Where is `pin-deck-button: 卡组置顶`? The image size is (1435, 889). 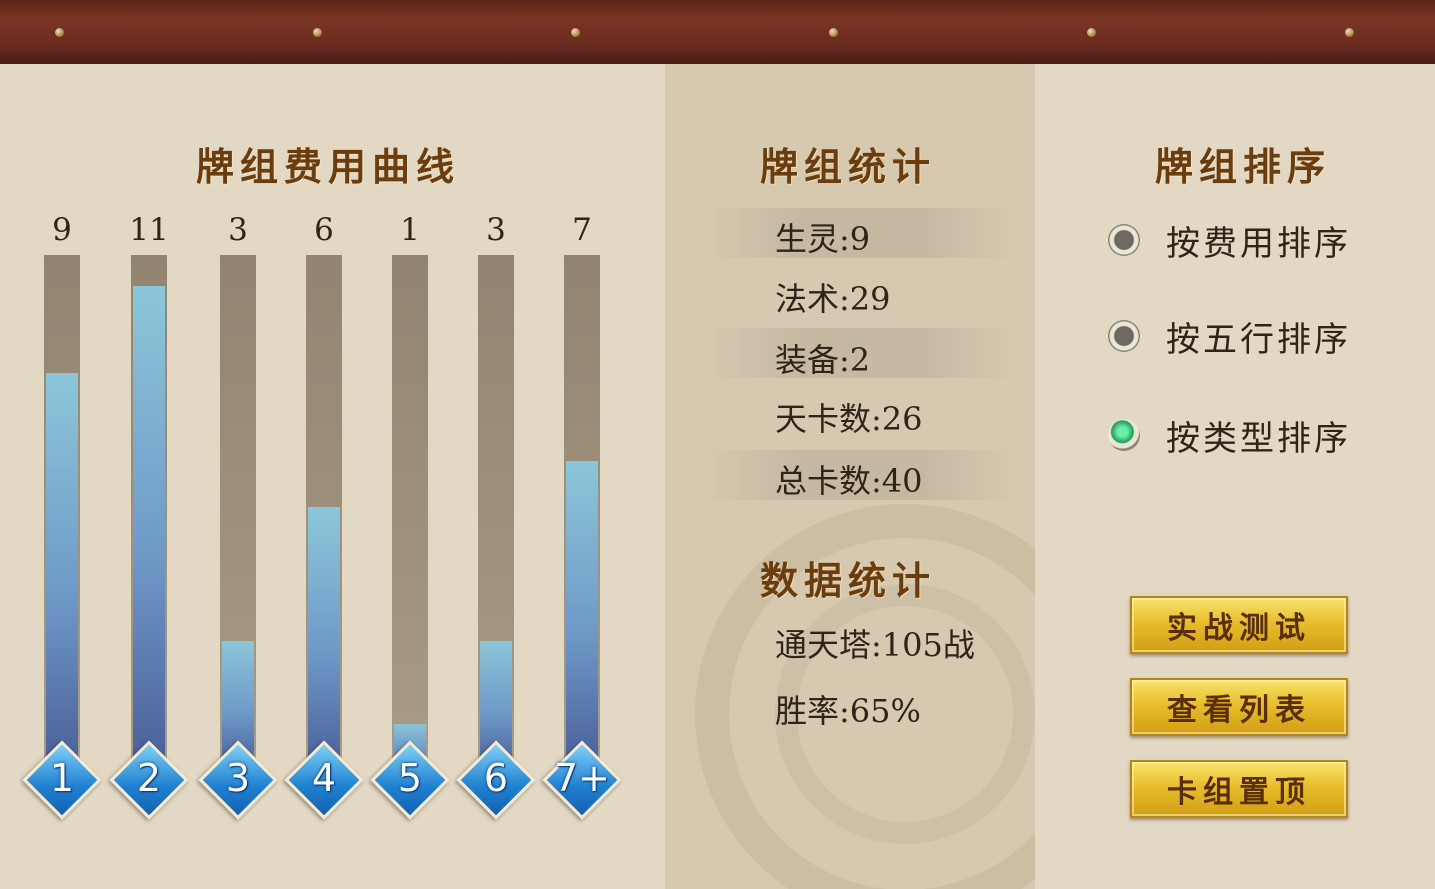
pin-deck-button: 卡组置顶 is located at coordinates (1239, 789).